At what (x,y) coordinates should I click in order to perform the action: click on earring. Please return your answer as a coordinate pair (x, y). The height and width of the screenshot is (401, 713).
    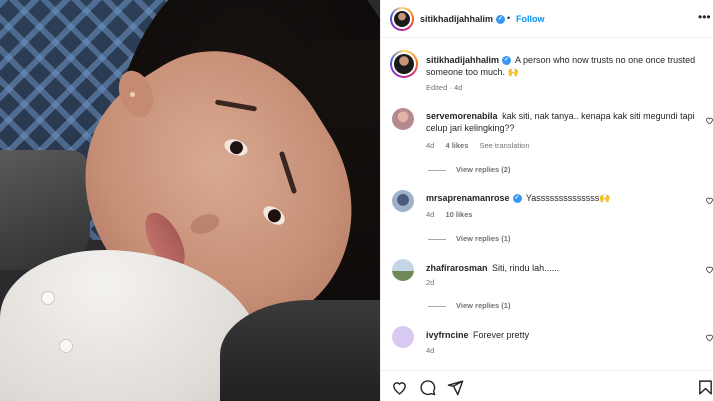
    Looking at the image, I should click on (132, 94).